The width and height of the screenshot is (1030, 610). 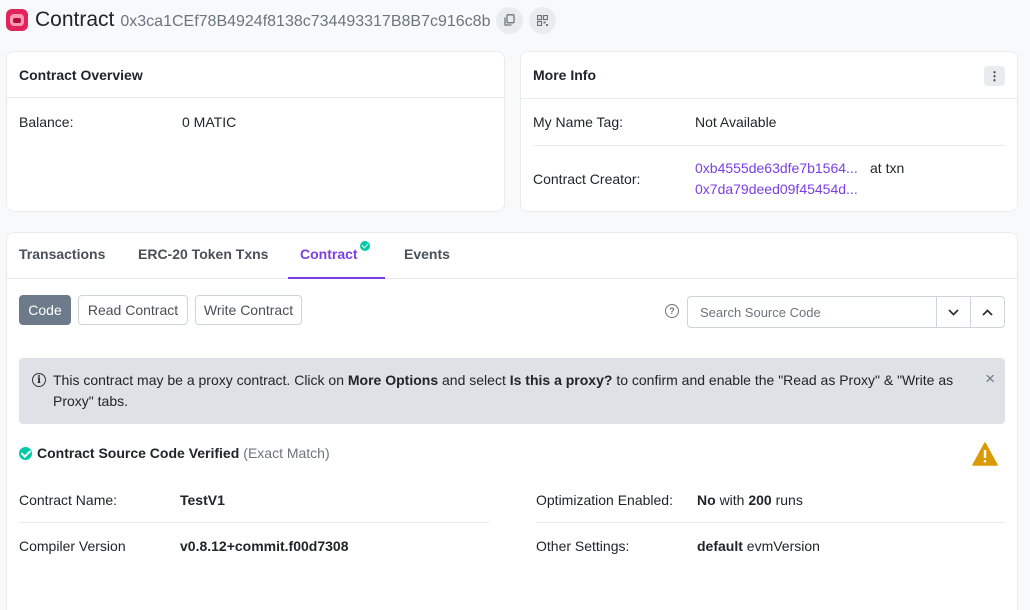 I want to click on more-options-button: ⋮, so click(x=994, y=76).